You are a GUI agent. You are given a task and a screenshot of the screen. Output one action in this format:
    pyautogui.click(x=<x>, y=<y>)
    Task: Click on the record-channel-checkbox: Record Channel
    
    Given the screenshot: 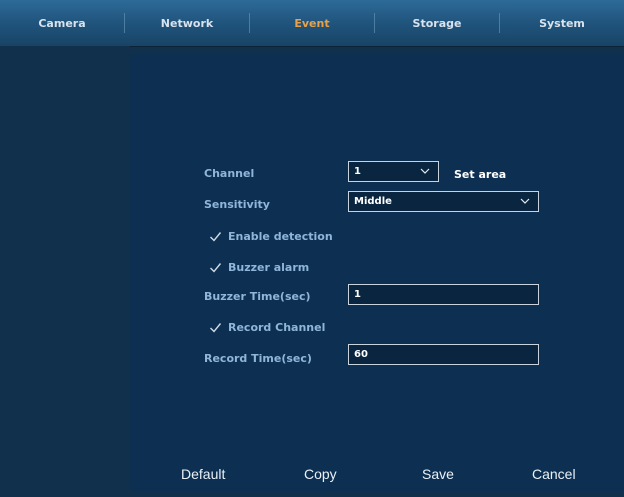 What is the action you would take?
    pyautogui.click(x=267, y=327)
    